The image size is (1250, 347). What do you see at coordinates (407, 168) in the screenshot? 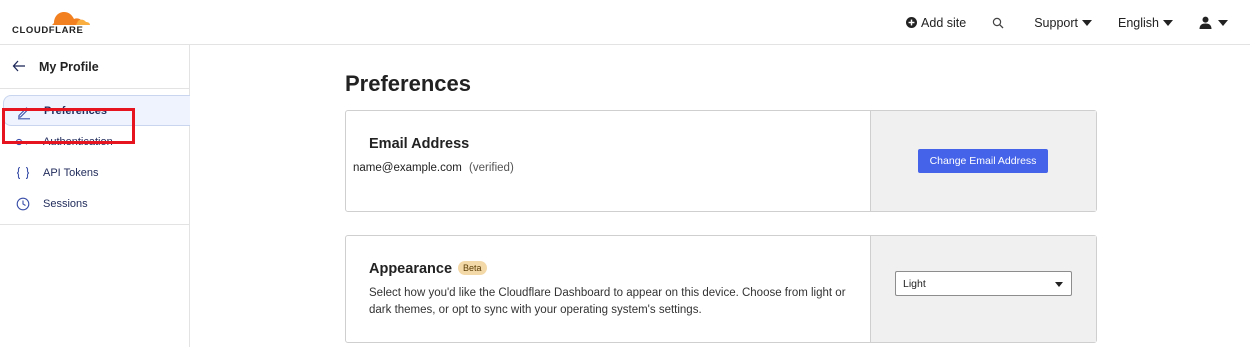
I see `email-text: name@example.com` at bounding box center [407, 168].